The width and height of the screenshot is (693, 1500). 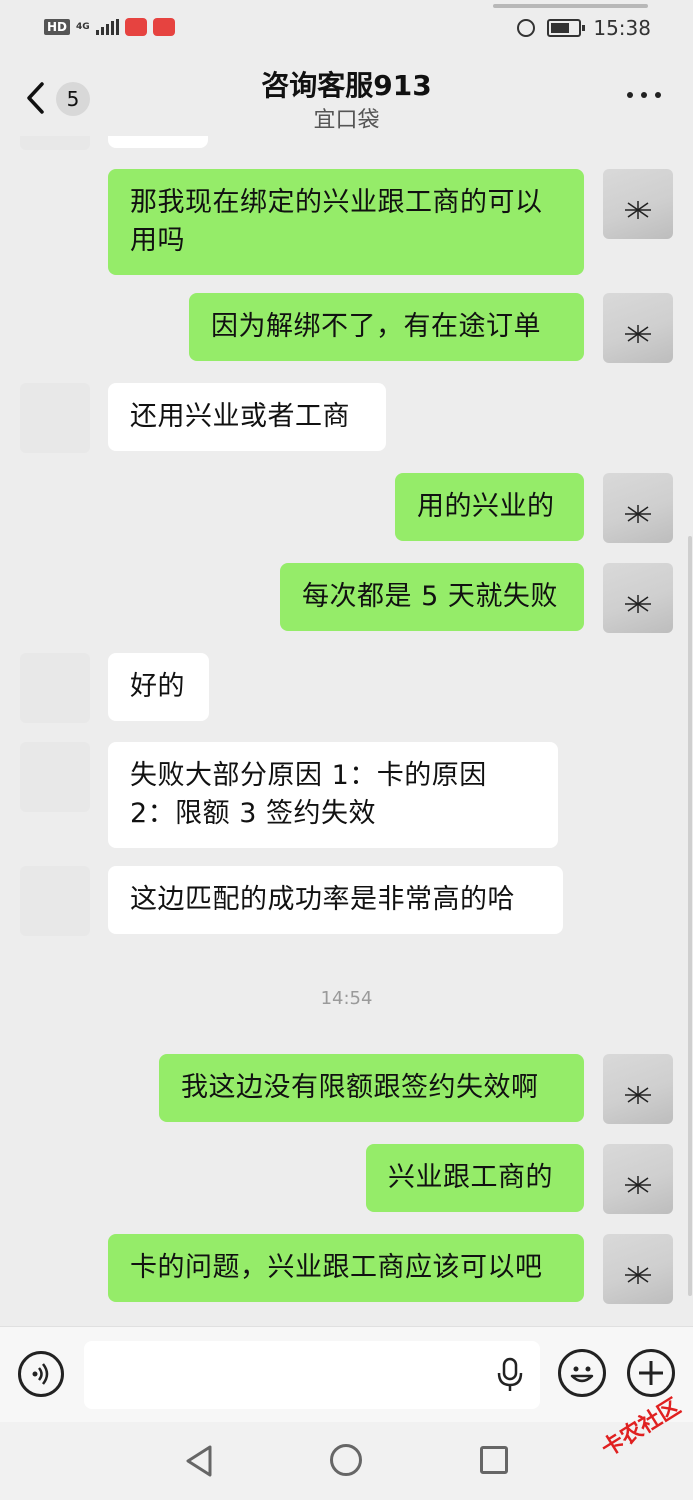 I want to click on status-time: 15:38, so click(x=622, y=28).